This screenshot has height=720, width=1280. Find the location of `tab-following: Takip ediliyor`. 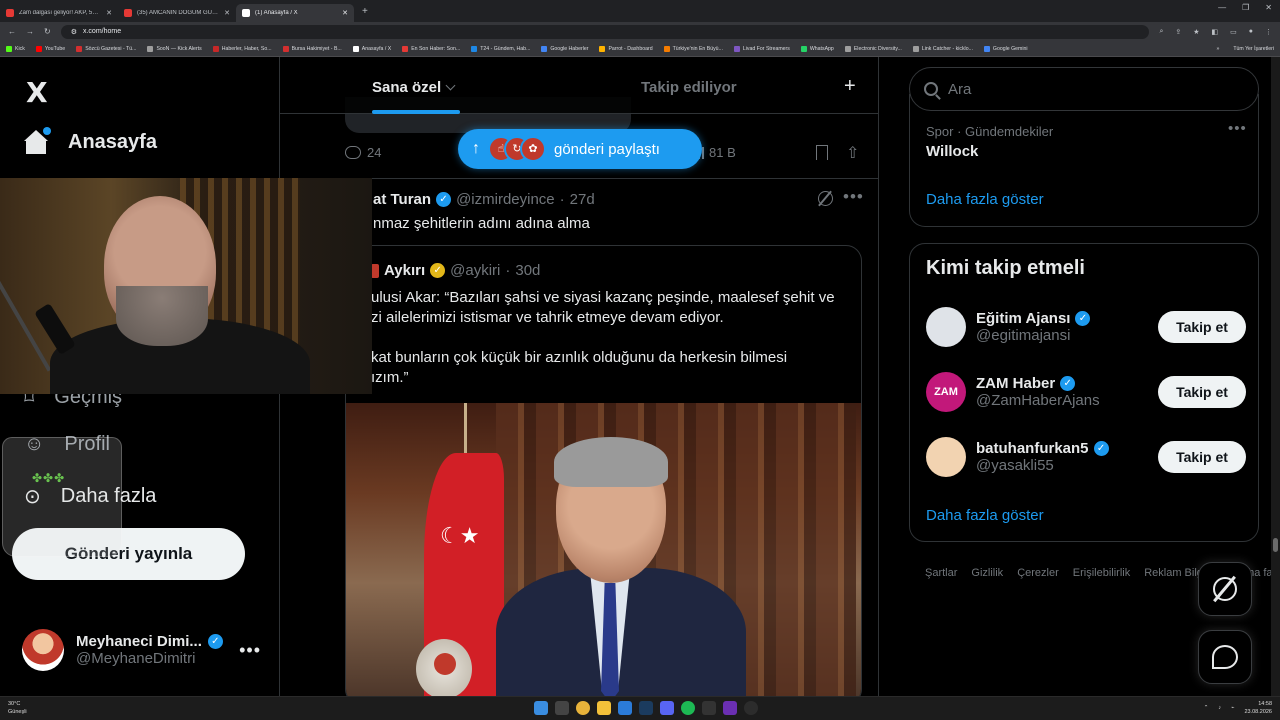

tab-following: Takip ediliyor is located at coordinates (689, 87).